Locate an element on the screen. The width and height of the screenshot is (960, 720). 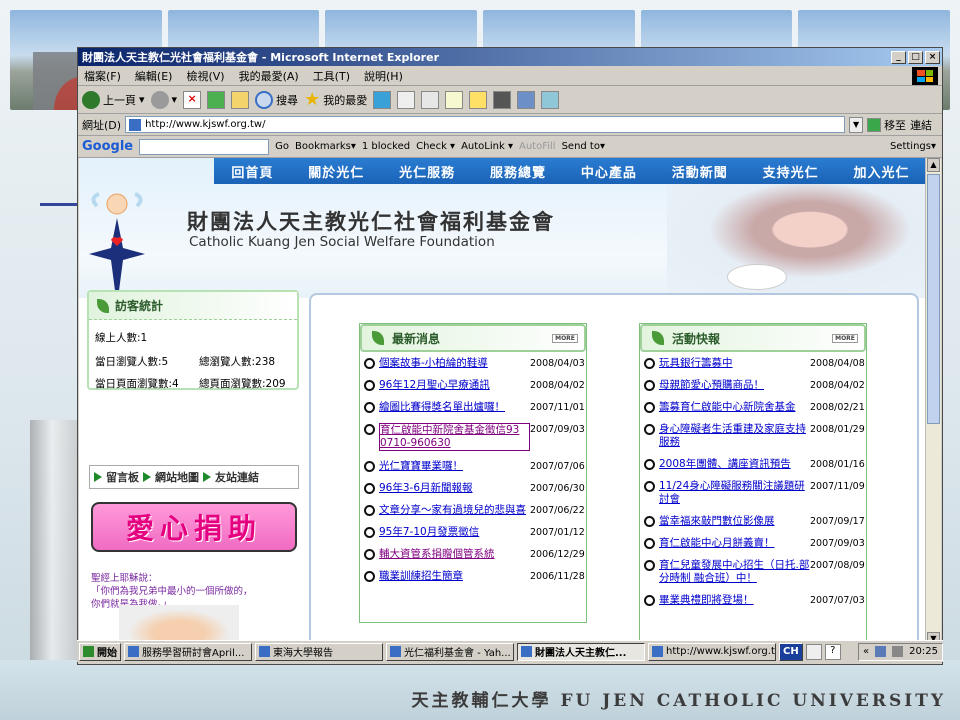
news-link: 96年3-6月新聞報報 is located at coordinates (454, 488).